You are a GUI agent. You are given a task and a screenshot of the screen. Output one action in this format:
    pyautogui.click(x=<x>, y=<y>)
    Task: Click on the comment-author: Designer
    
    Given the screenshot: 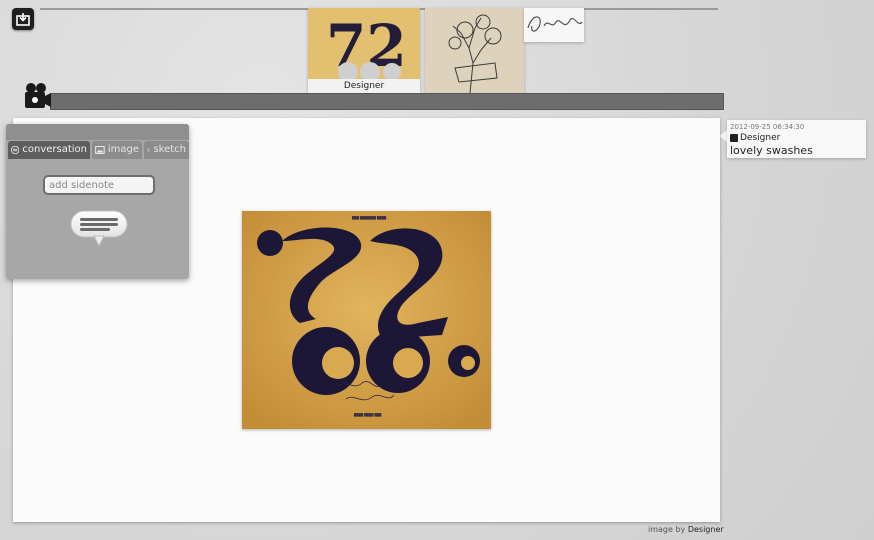 What is the action you would take?
    pyautogui.click(x=755, y=138)
    